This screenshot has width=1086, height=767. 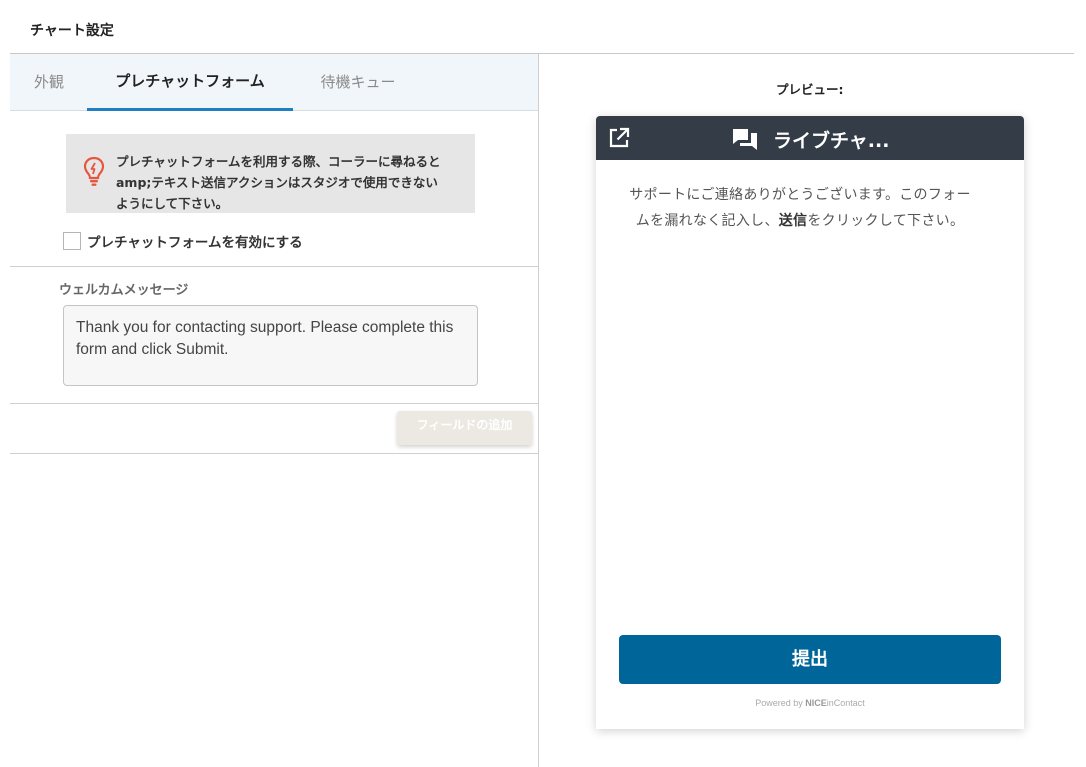 What do you see at coordinates (619, 138) in the screenshot?
I see `popout-icon` at bounding box center [619, 138].